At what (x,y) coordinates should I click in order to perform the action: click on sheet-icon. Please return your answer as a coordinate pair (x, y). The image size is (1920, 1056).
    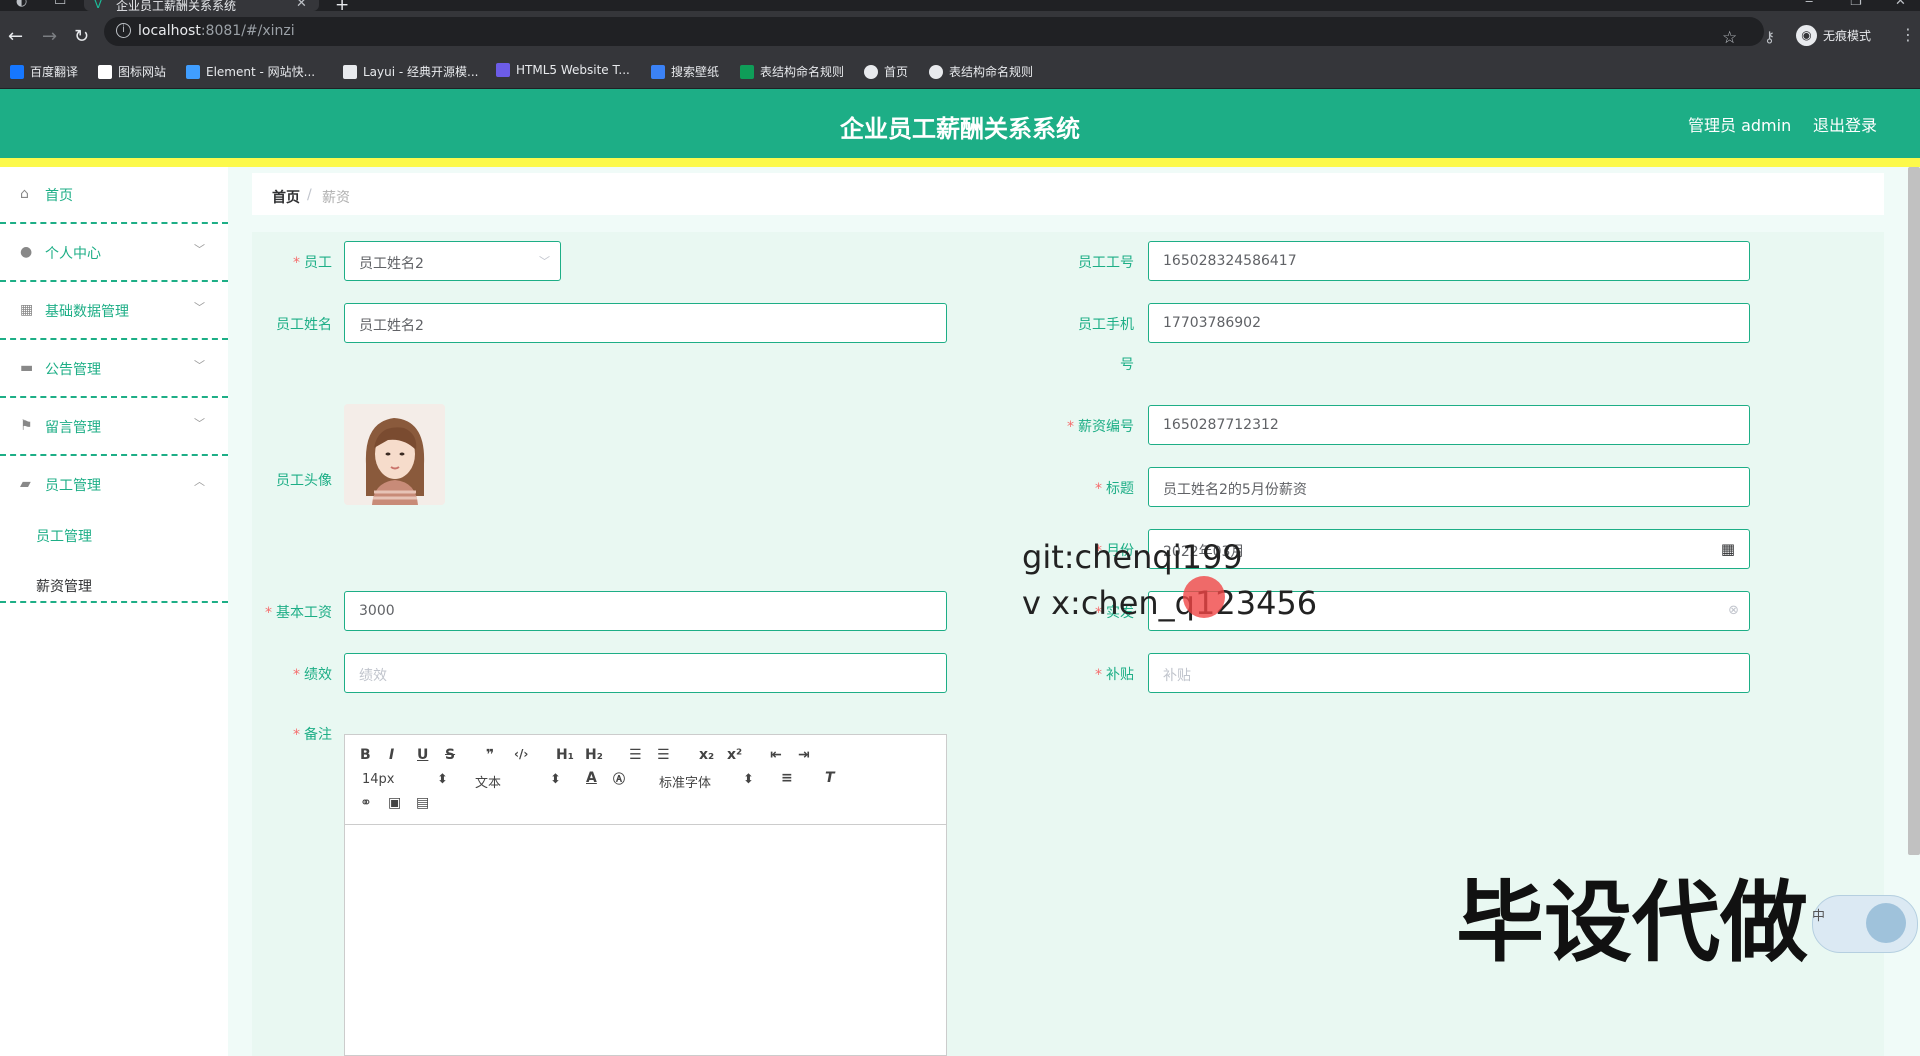
    Looking at the image, I should click on (747, 71).